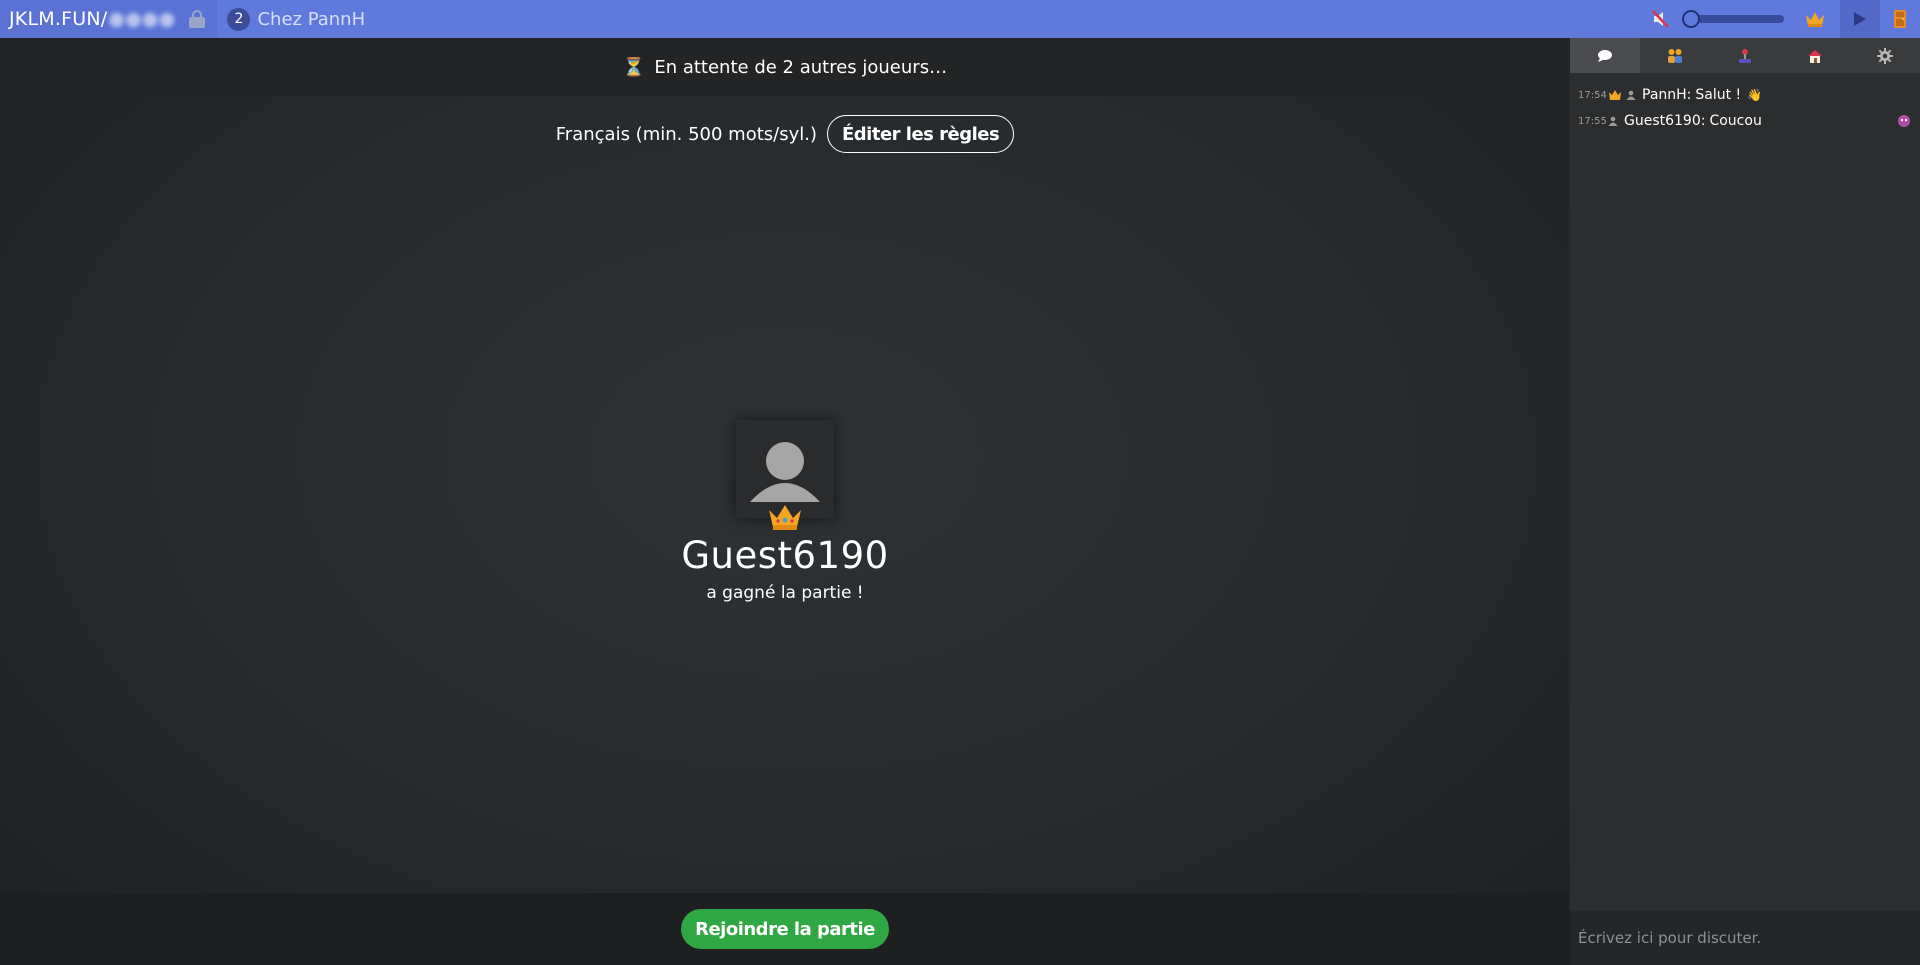  What do you see at coordinates (785, 555) in the screenshot?
I see `winner-name: Guest6190` at bounding box center [785, 555].